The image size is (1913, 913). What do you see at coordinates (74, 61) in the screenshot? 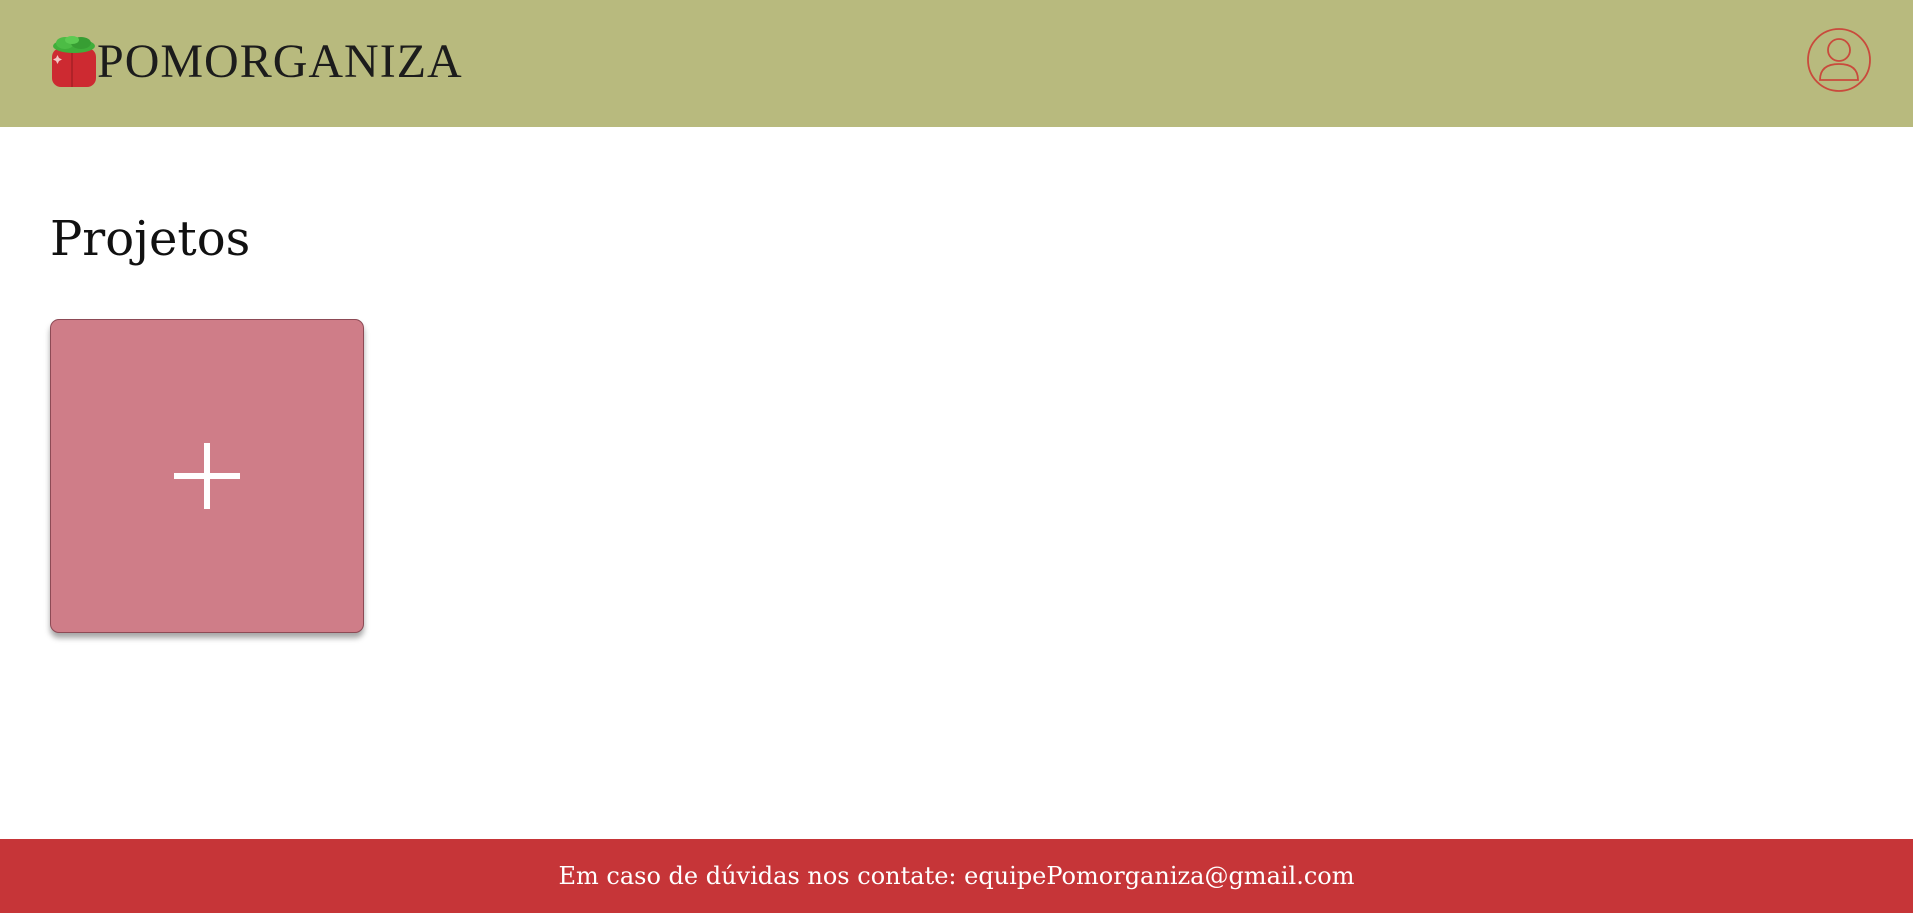
I see `tomato-icon` at bounding box center [74, 61].